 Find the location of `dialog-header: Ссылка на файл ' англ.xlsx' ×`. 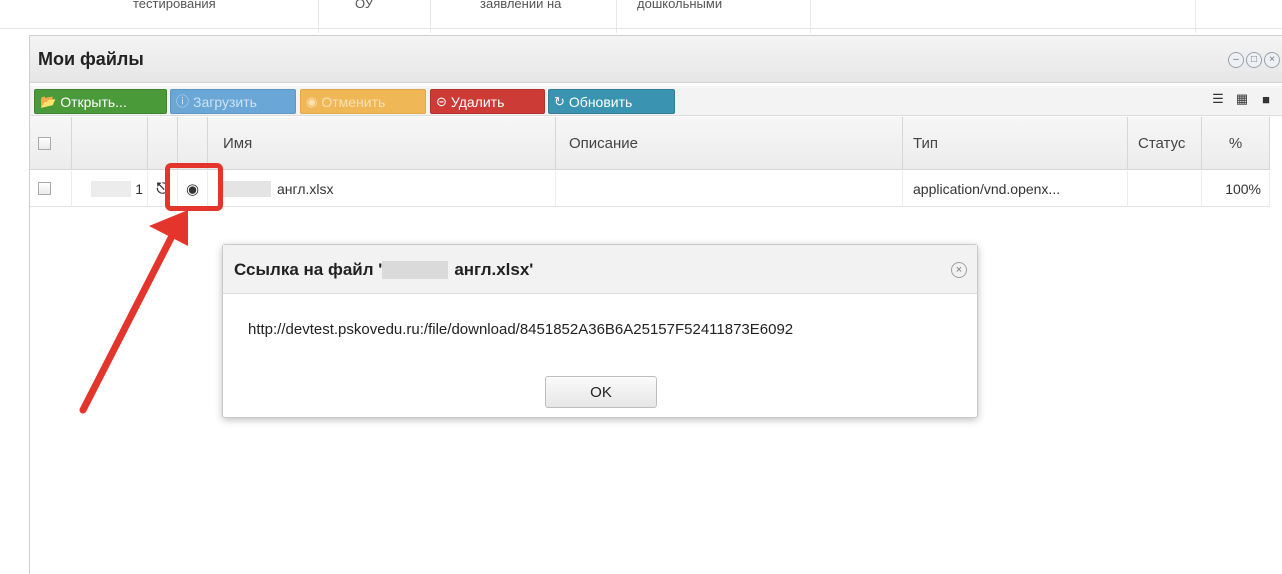

dialog-header: Ссылка на файл ' англ.xlsx' × is located at coordinates (600, 269).